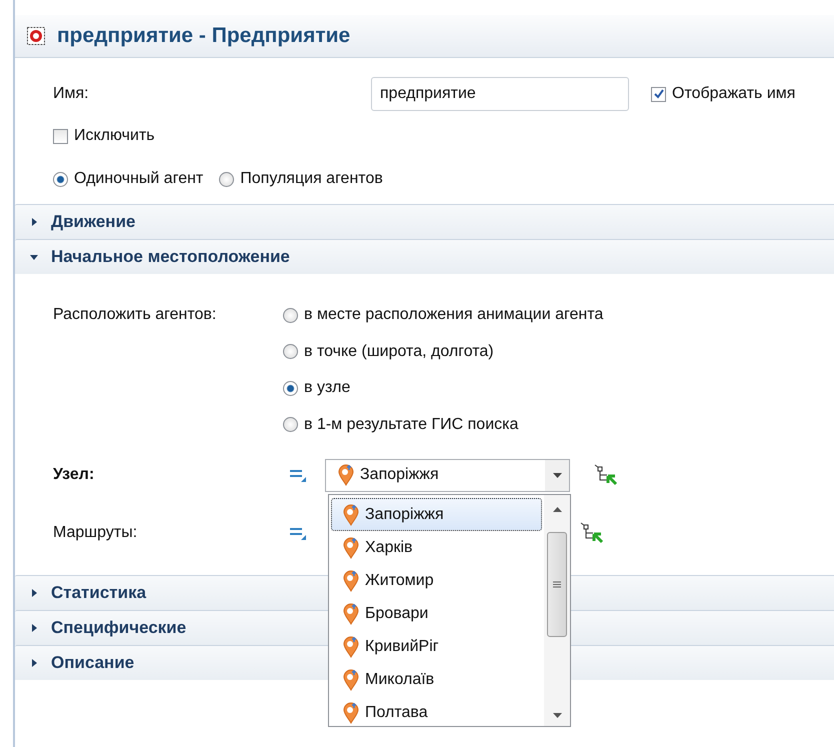 The height and width of the screenshot is (747, 834). I want to click on checkbox-label: Отображать имя, so click(734, 94).